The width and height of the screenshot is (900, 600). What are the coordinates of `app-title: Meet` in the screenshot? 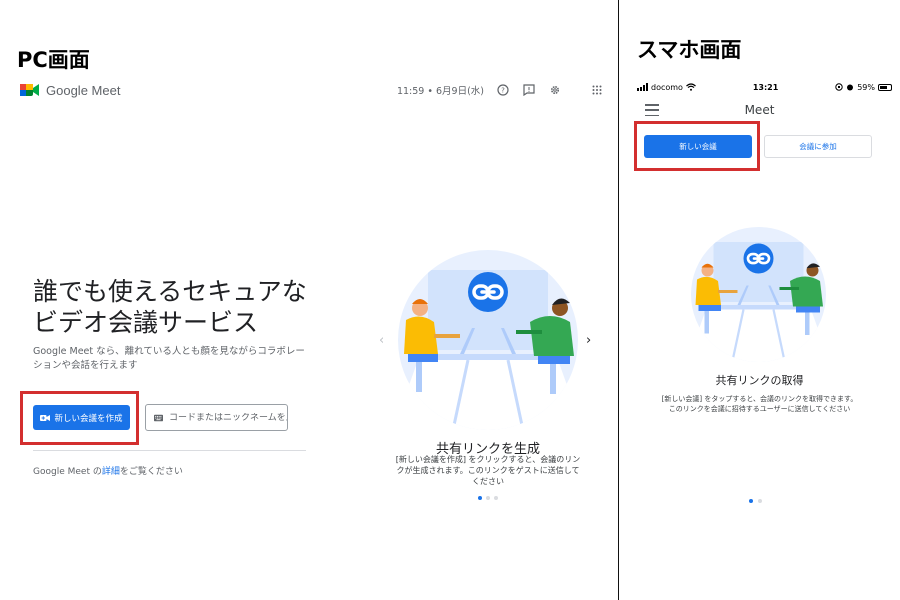 It's located at (759, 110).